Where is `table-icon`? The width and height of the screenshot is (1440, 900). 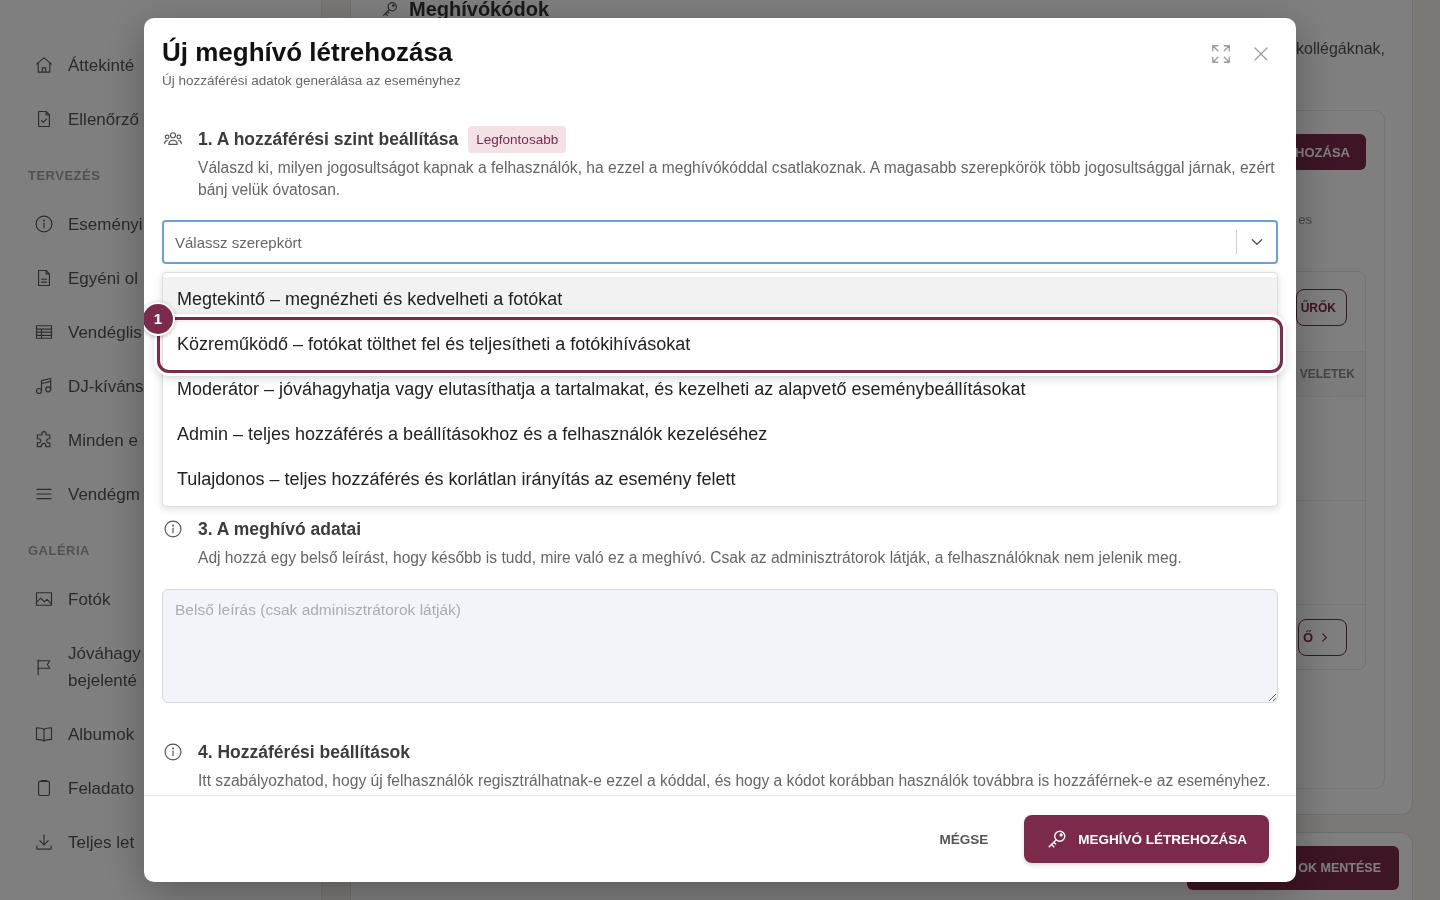
table-icon is located at coordinates (44, 332).